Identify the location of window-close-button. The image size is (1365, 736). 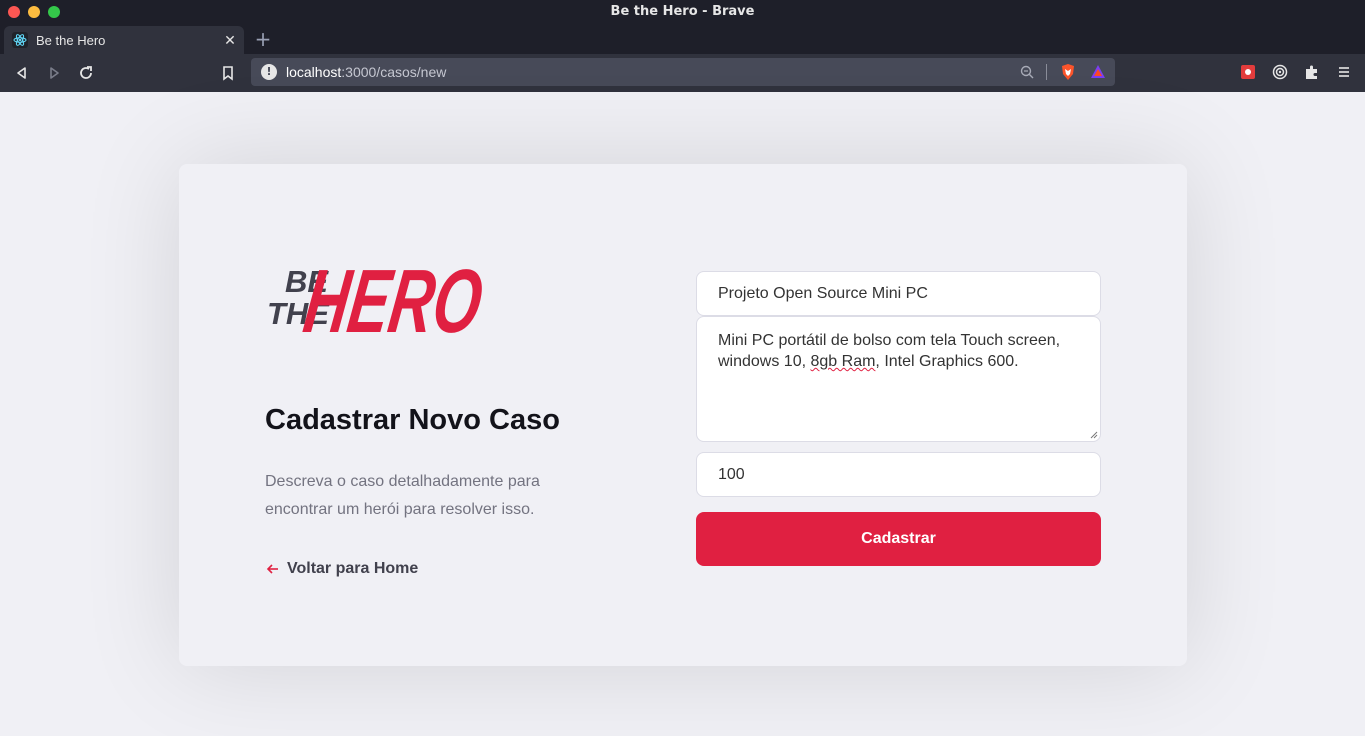
(14, 12).